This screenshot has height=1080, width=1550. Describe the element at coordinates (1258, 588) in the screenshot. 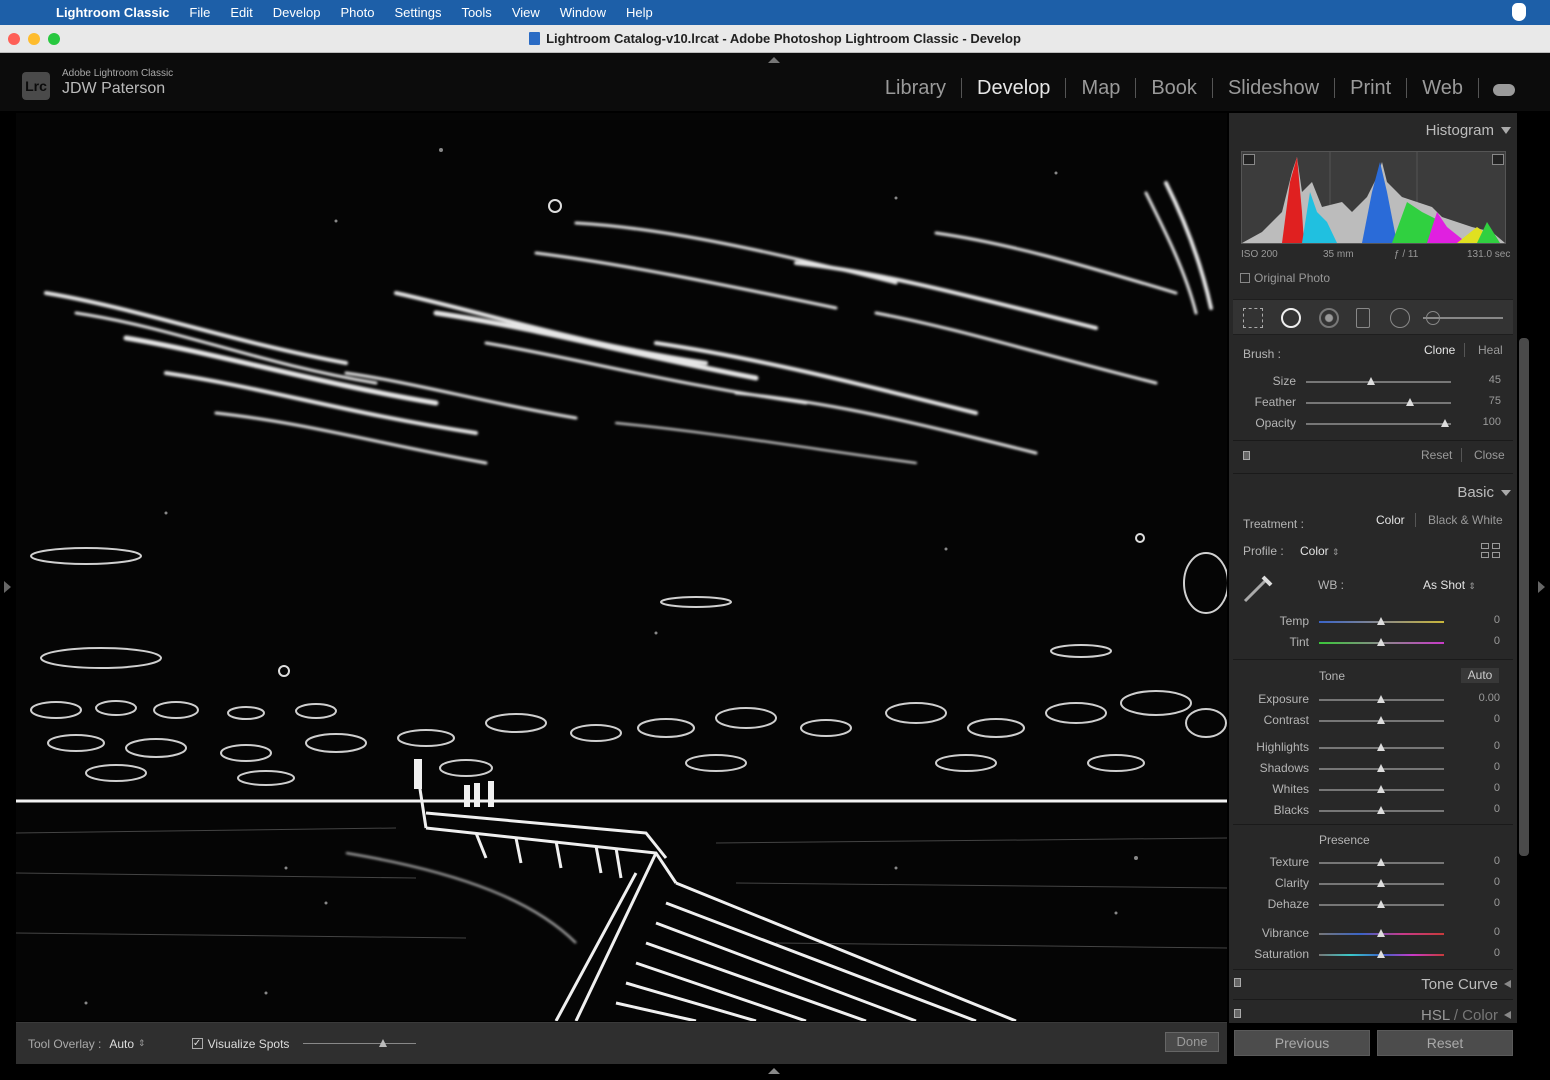

I see `white-balance-eyedropper-icon` at that location.